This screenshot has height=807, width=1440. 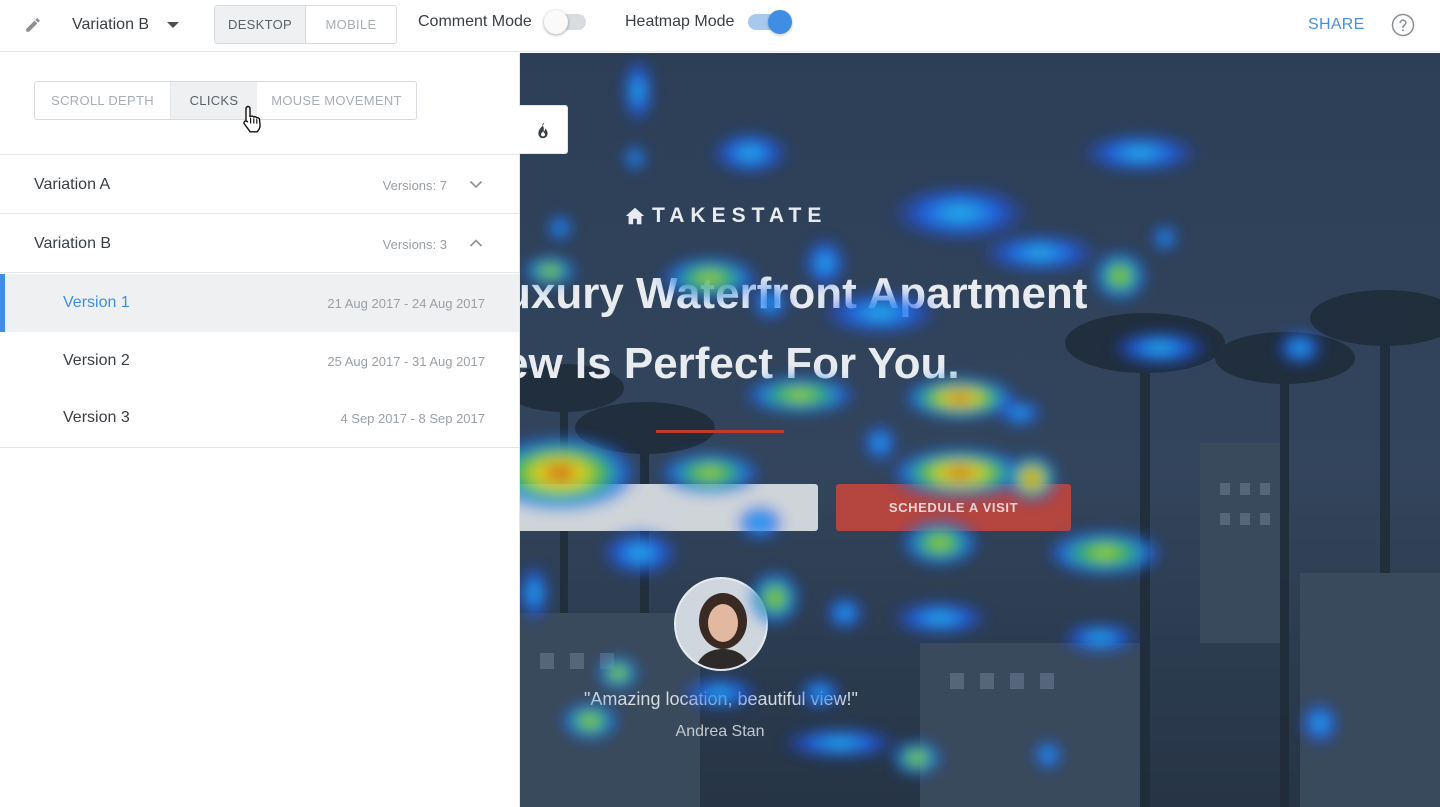 I want to click on brand-logo: TAKESTATE, so click(x=725, y=216).